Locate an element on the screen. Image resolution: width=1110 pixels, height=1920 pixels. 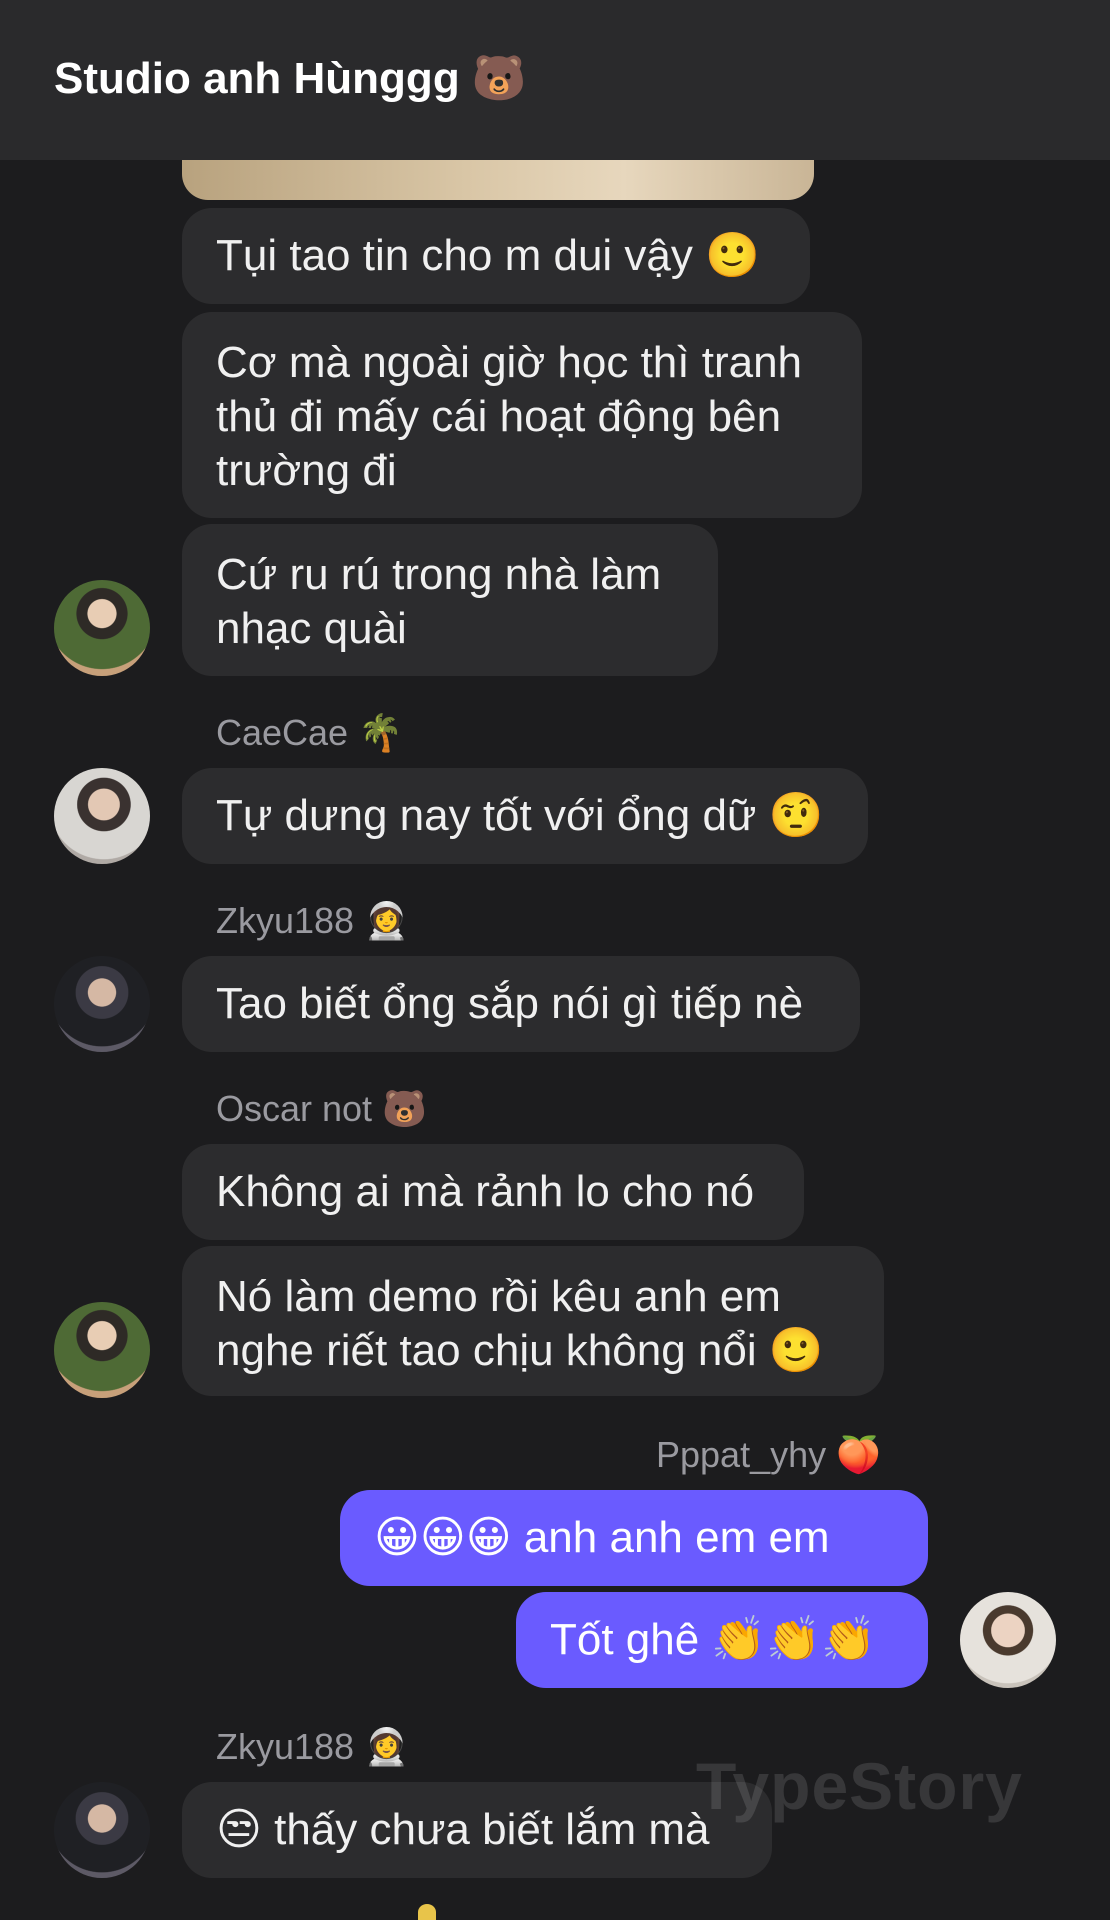
message-bubble: Tốt ghê 👏👏👏 is located at coordinates (722, 1640).